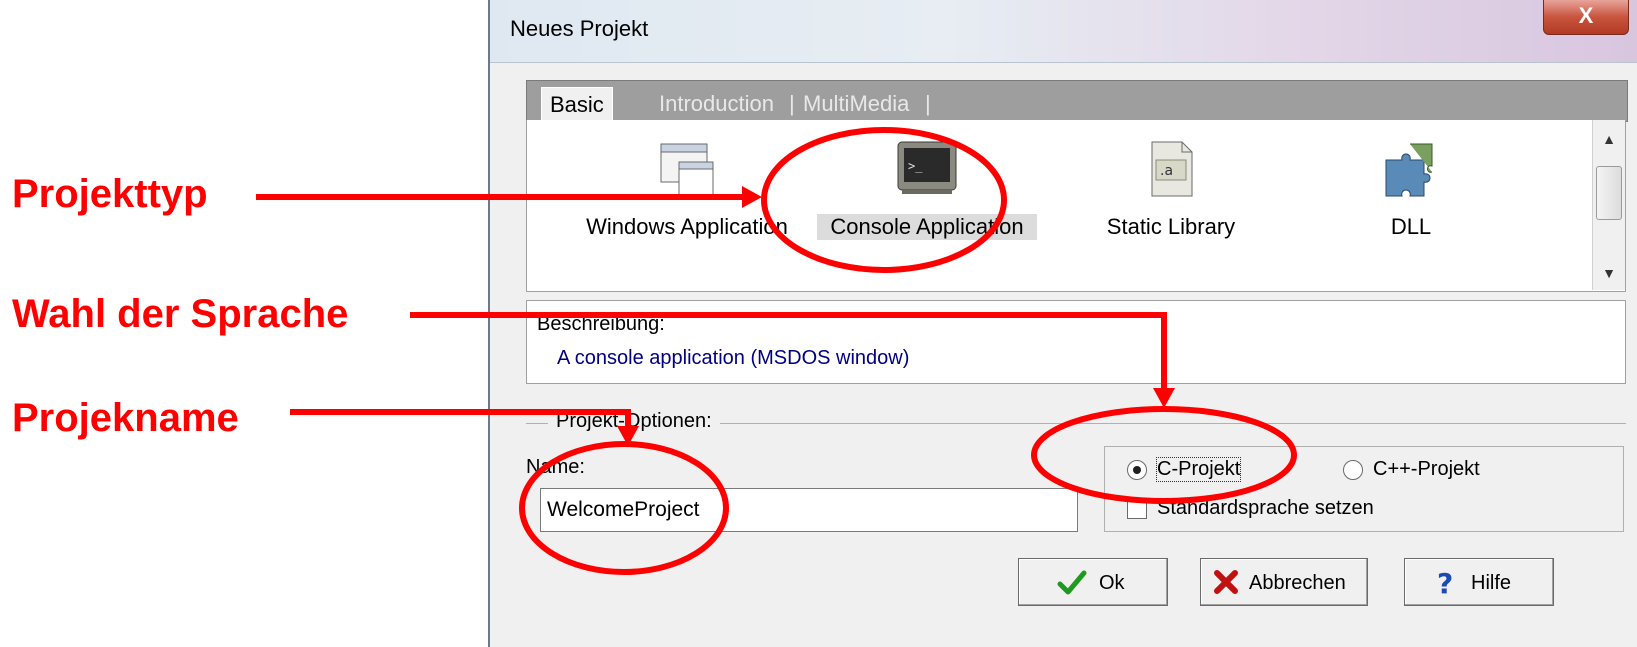  Describe the element at coordinates (716, 104) in the screenshot. I see `tab-introduction: Introduction` at that location.